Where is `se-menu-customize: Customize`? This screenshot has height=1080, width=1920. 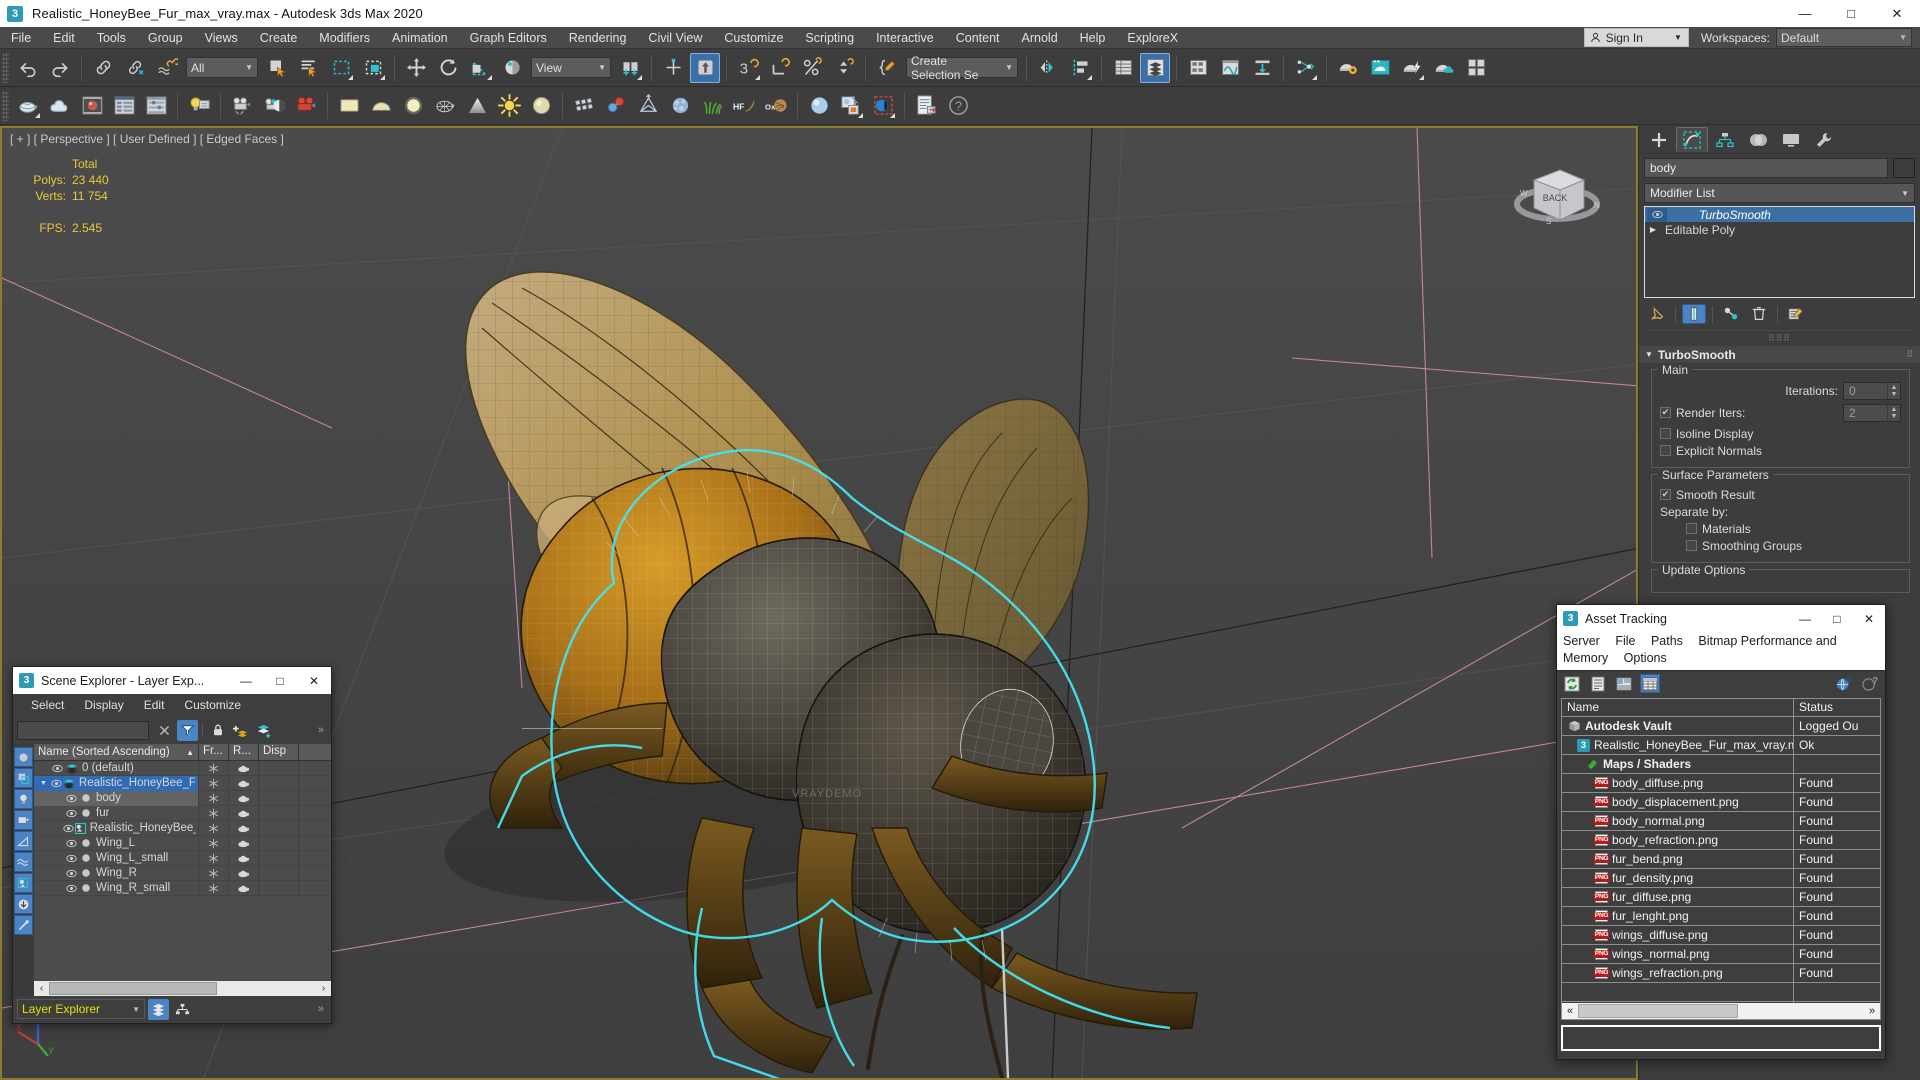 se-menu-customize: Customize is located at coordinates (212, 705).